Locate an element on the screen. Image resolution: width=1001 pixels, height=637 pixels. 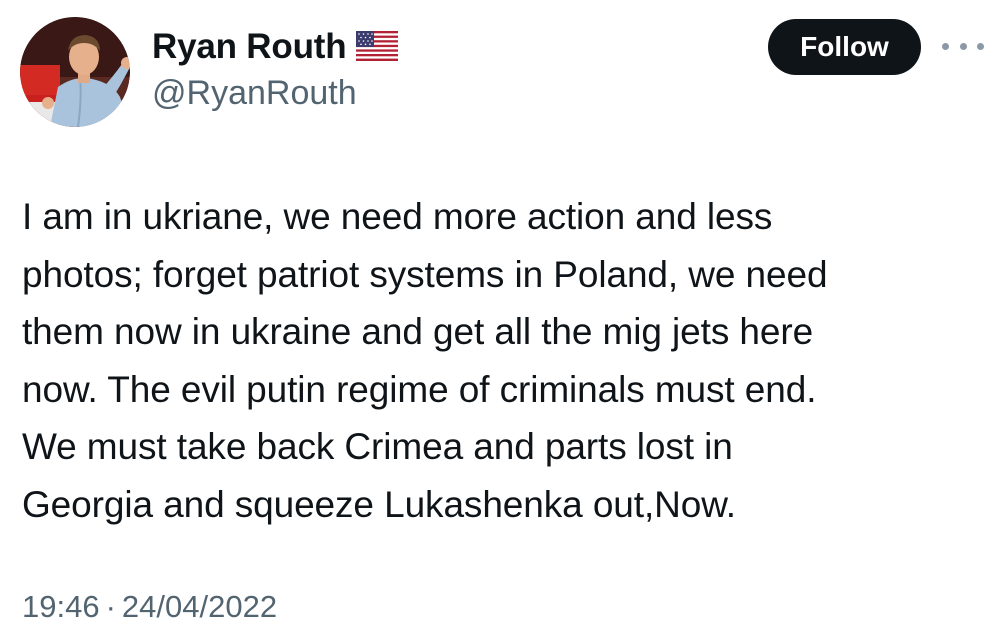
tweet-date: 24/04/2022 is located at coordinates (199, 606).